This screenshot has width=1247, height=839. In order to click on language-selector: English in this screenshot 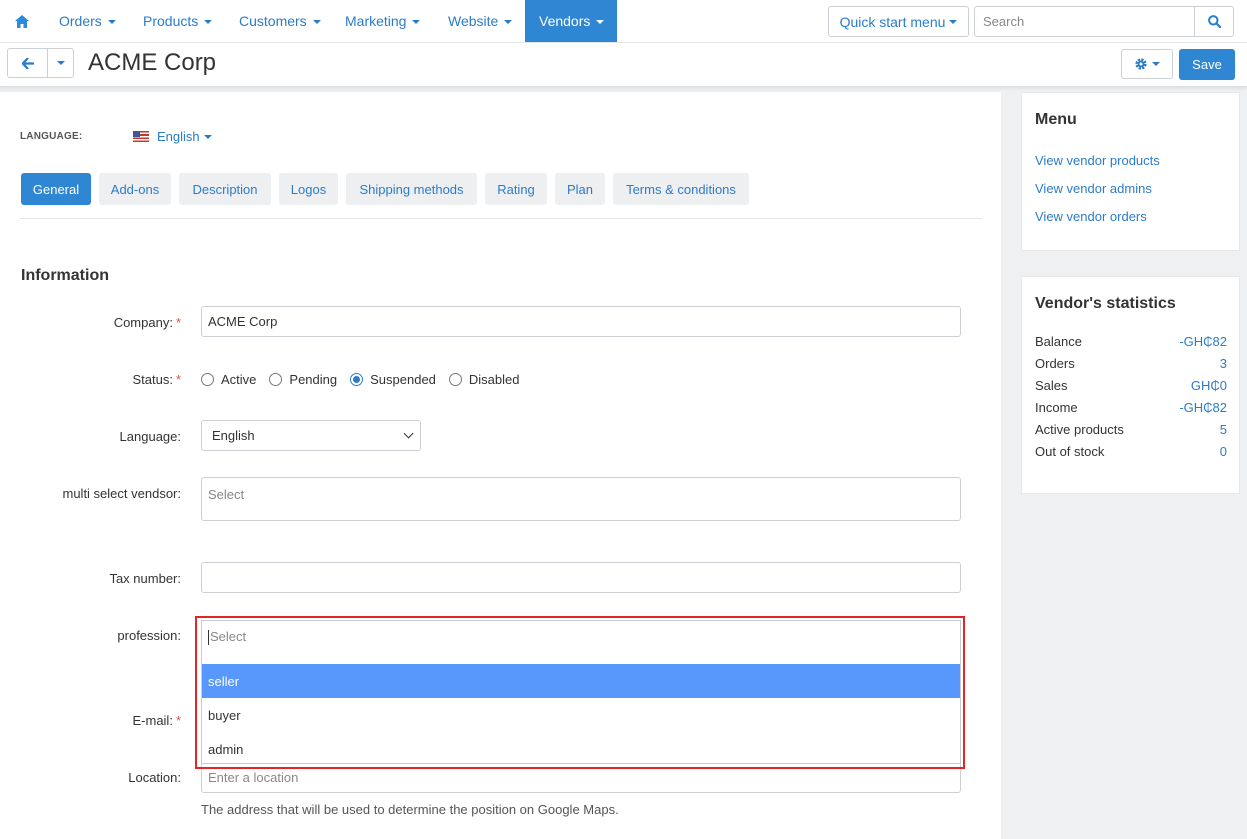, I will do `click(172, 136)`.